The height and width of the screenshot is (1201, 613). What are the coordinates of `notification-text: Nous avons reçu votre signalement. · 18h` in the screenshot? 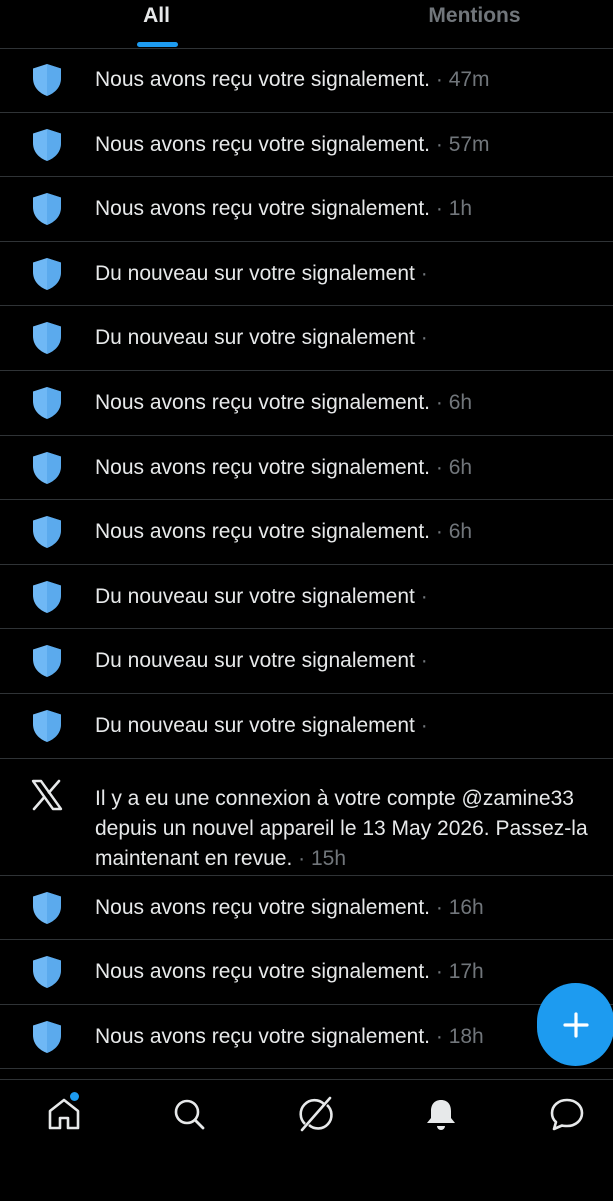 It's located at (347, 1037).